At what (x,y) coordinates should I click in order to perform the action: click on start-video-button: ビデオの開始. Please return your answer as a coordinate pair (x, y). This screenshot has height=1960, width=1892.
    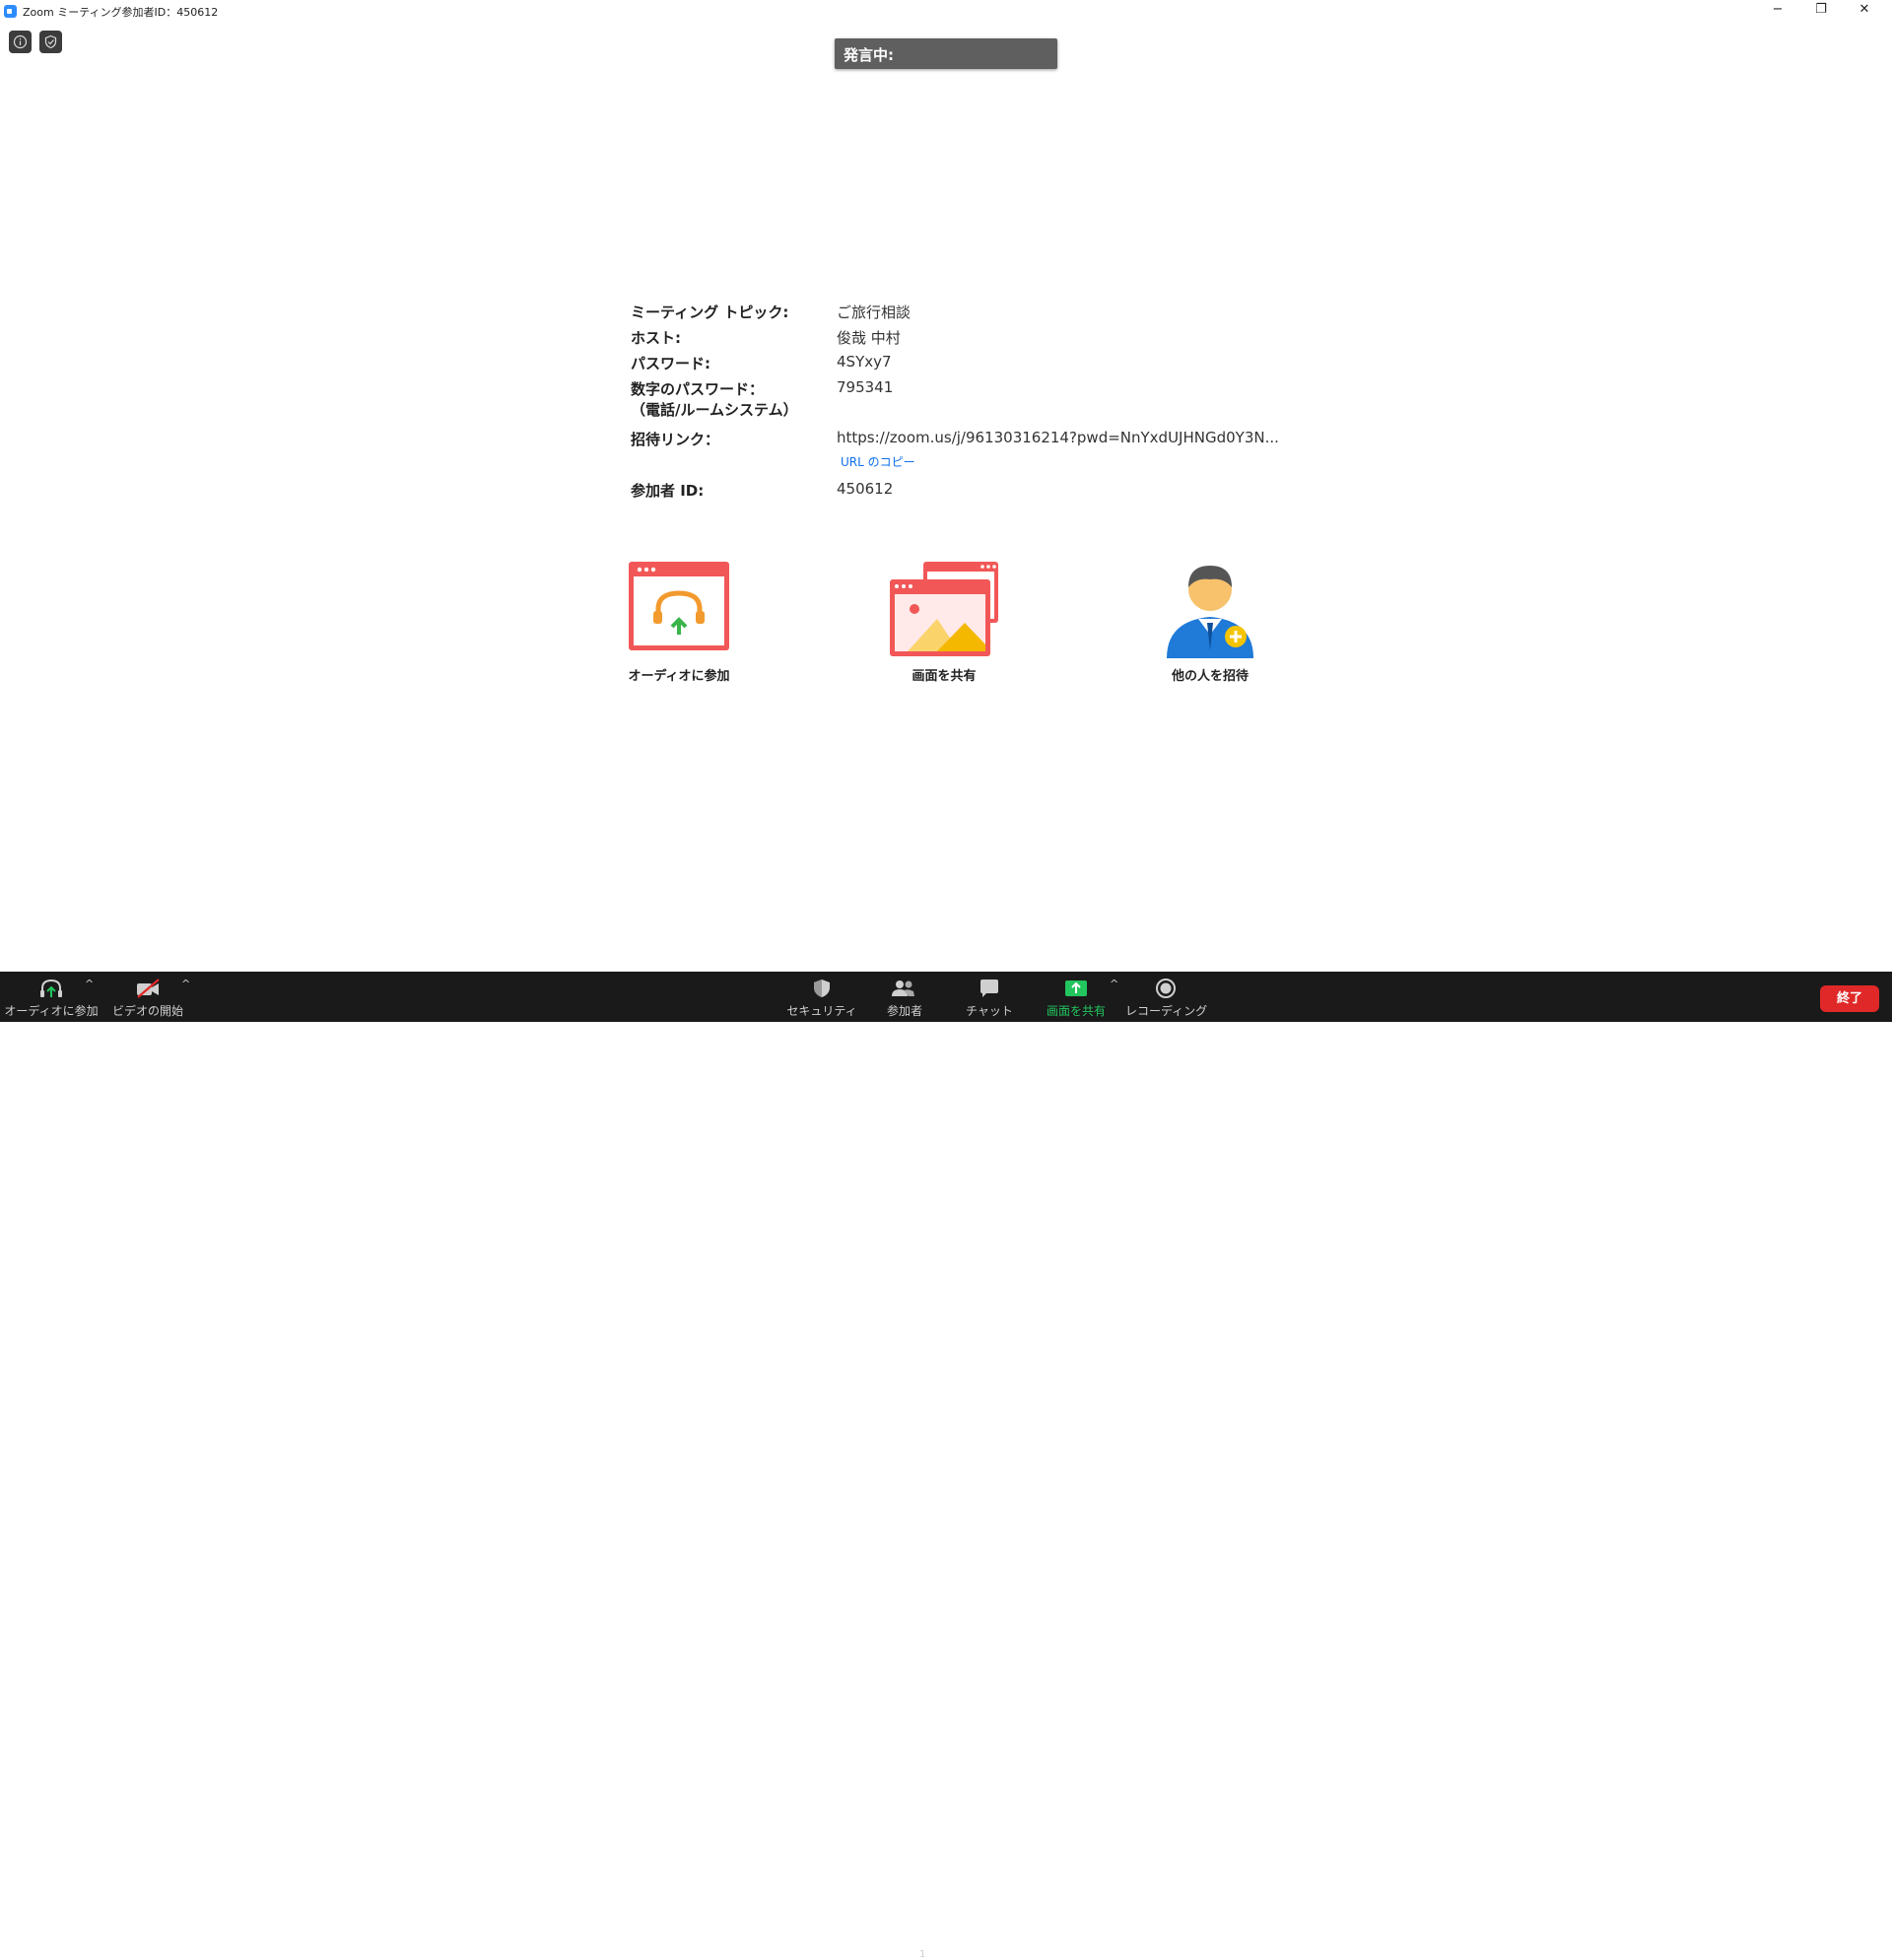
    Looking at the image, I should click on (147, 997).